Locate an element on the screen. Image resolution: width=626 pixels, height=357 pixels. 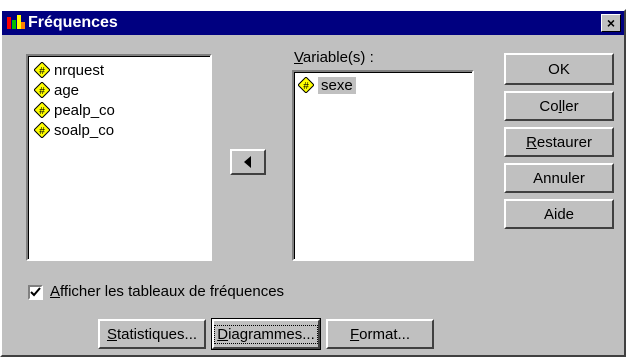
list-item-label: nrquest is located at coordinates (79, 70).